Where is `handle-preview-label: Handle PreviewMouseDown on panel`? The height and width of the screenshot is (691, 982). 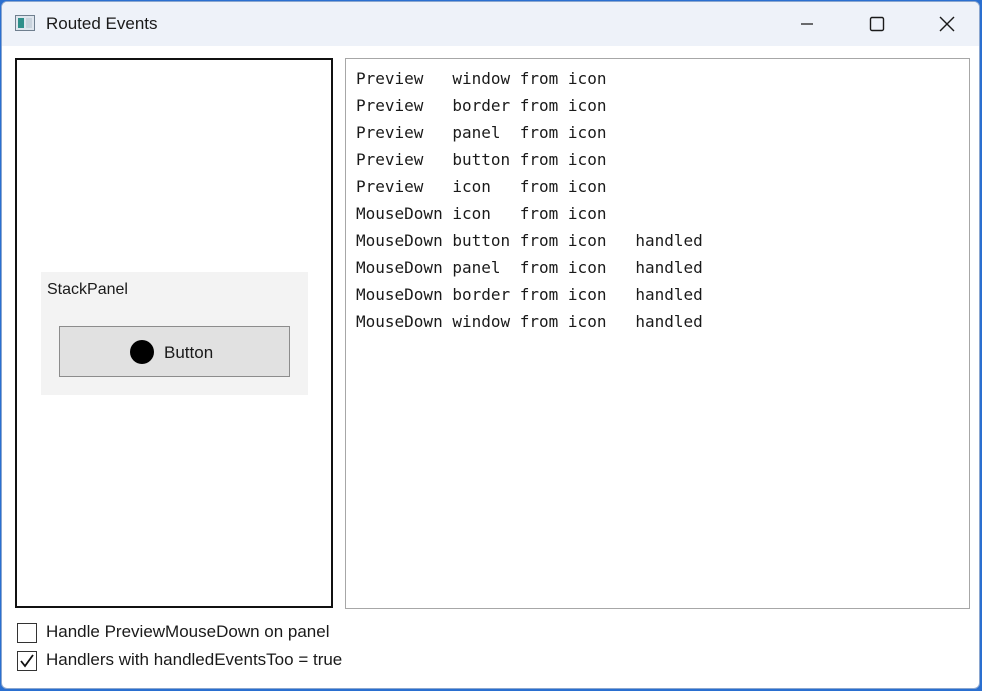 handle-preview-label: Handle PreviewMouseDown on panel is located at coordinates (188, 632).